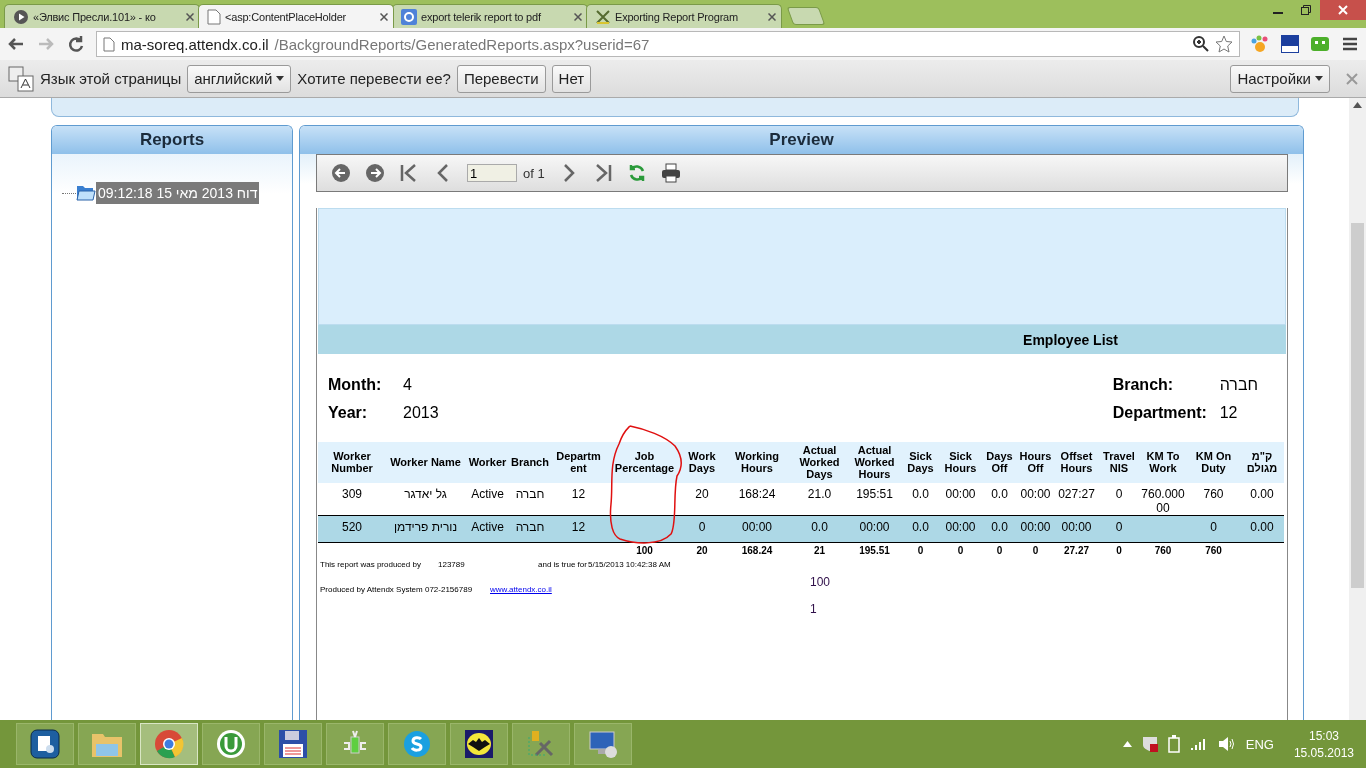 This screenshot has height=768, width=1366. What do you see at coordinates (1262, 462) in the screenshot?
I see `column-header: ק"מ מגולם` at bounding box center [1262, 462].